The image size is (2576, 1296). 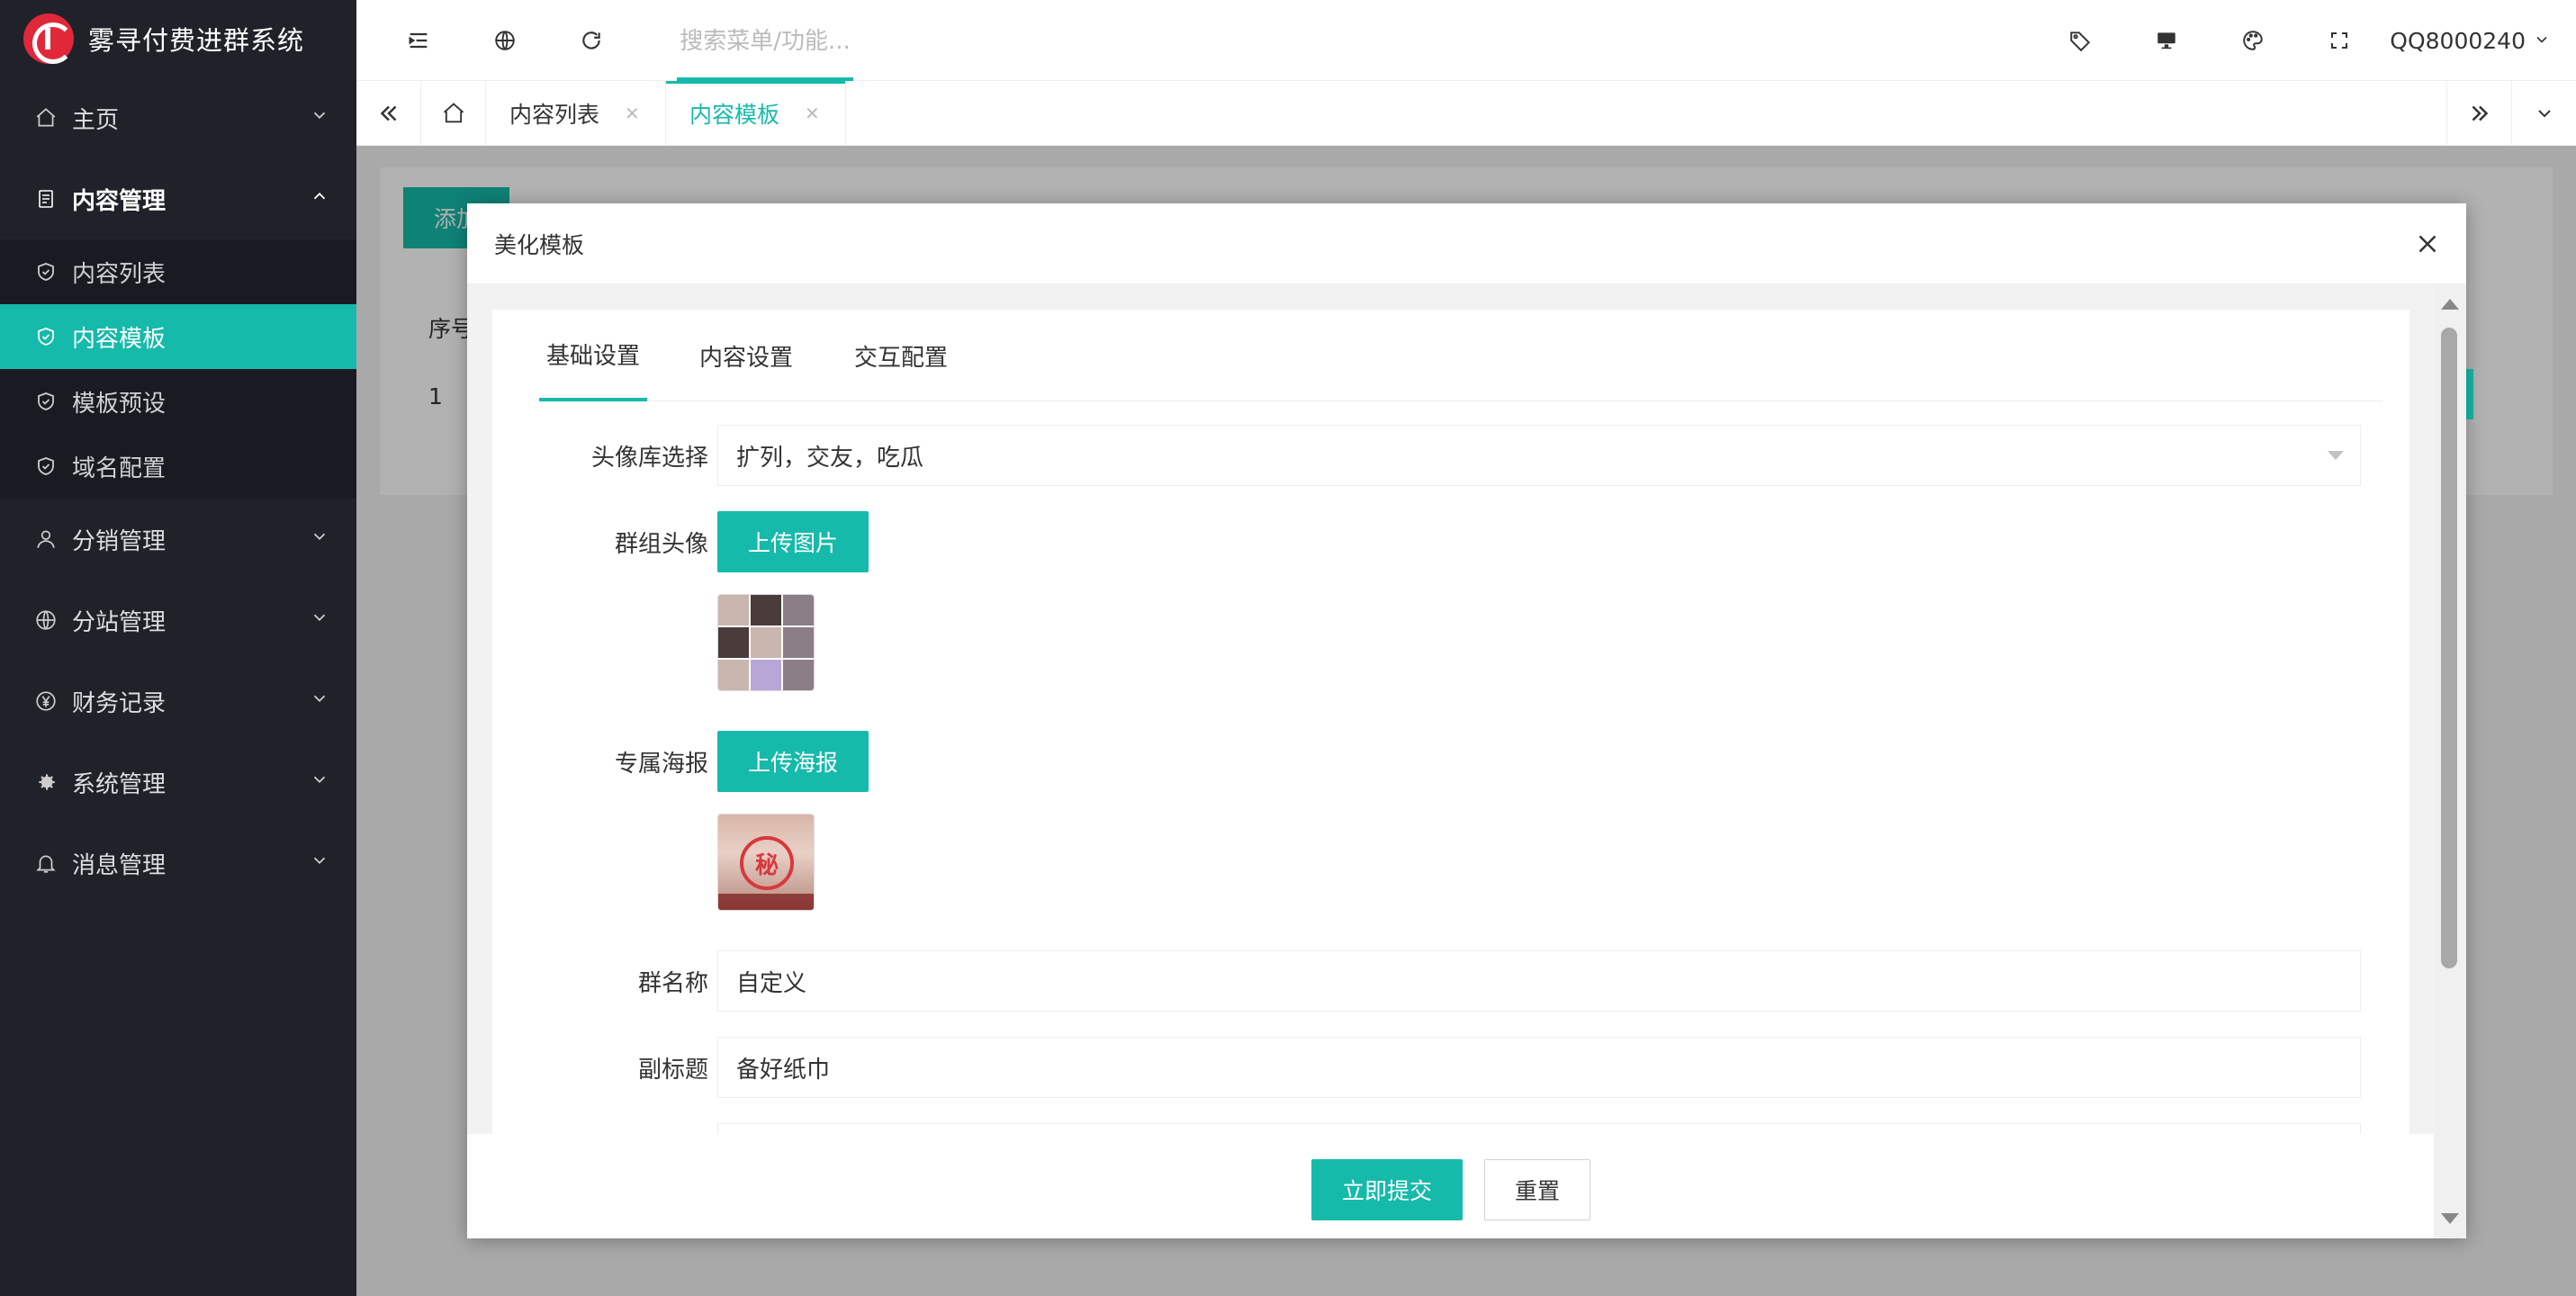 What do you see at coordinates (1537, 1189) in the screenshot?
I see `reset-button: 重置` at bounding box center [1537, 1189].